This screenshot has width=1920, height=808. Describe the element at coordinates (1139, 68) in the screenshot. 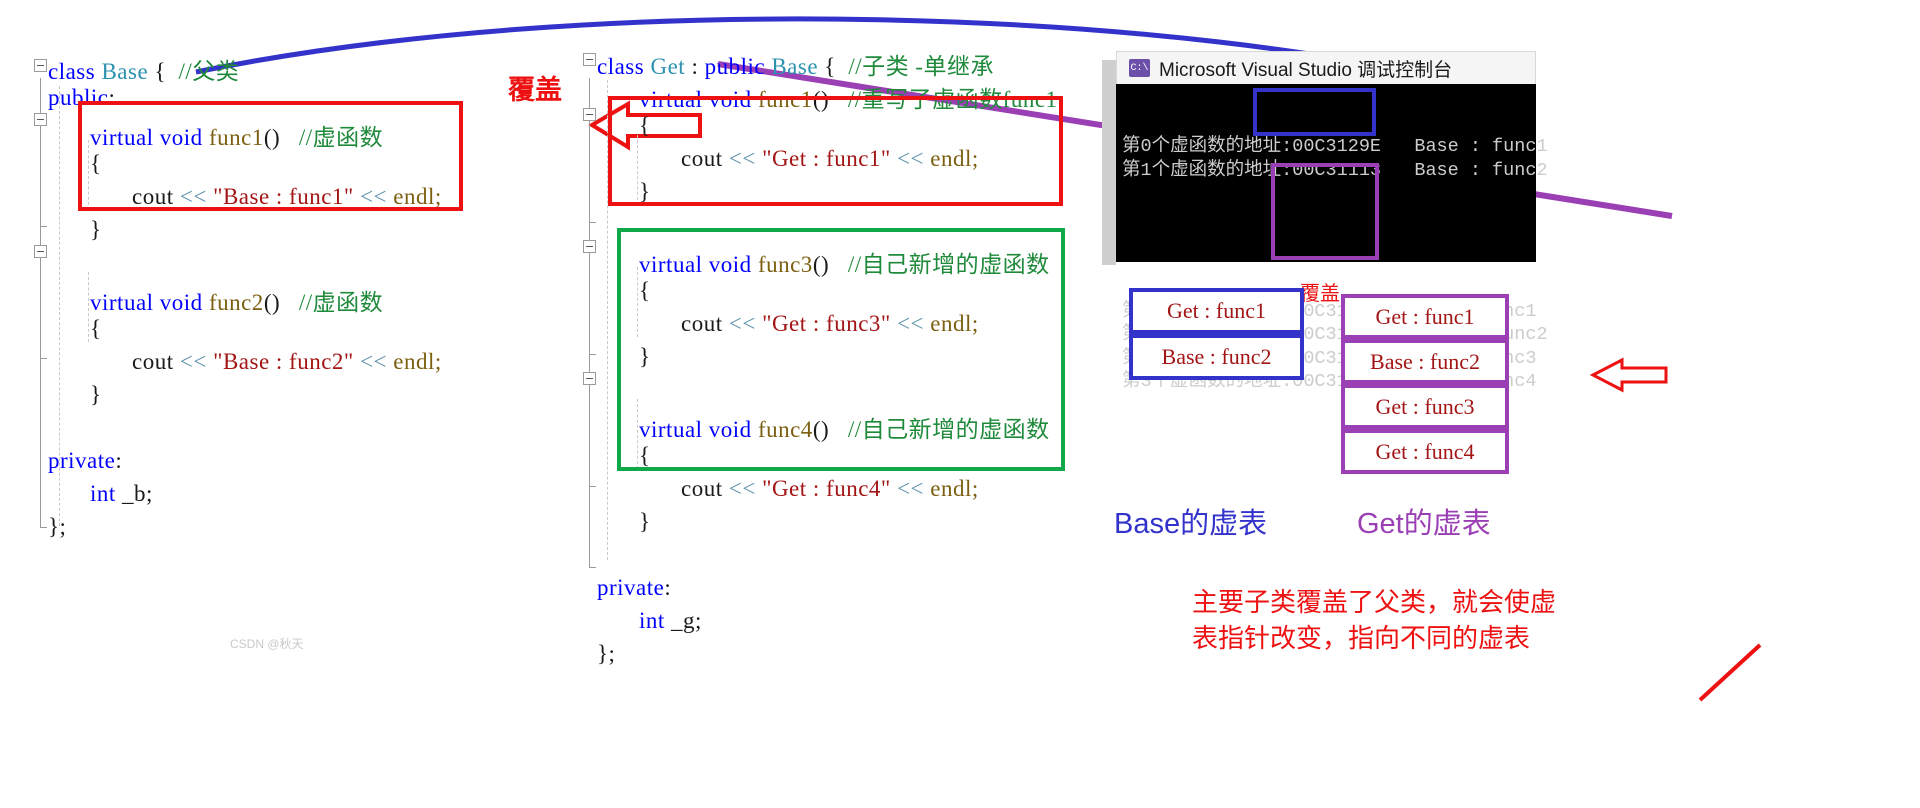

I see `cmd-icon: C:\` at that location.